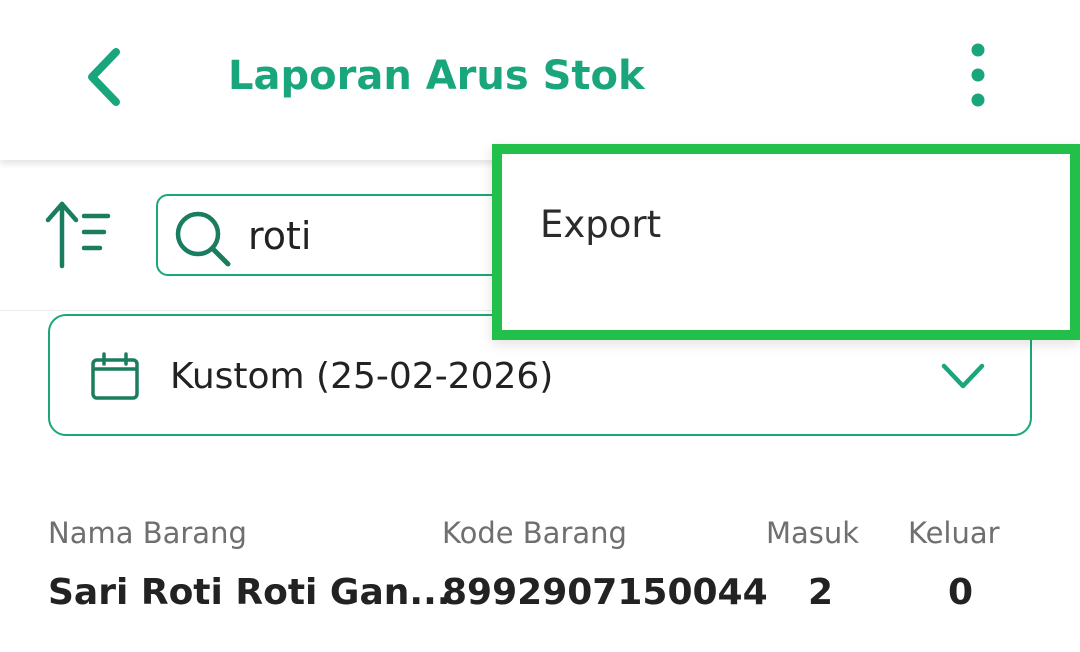  What do you see at coordinates (388, 236) in the screenshot?
I see `search-input` at bounding box center [388, 236].